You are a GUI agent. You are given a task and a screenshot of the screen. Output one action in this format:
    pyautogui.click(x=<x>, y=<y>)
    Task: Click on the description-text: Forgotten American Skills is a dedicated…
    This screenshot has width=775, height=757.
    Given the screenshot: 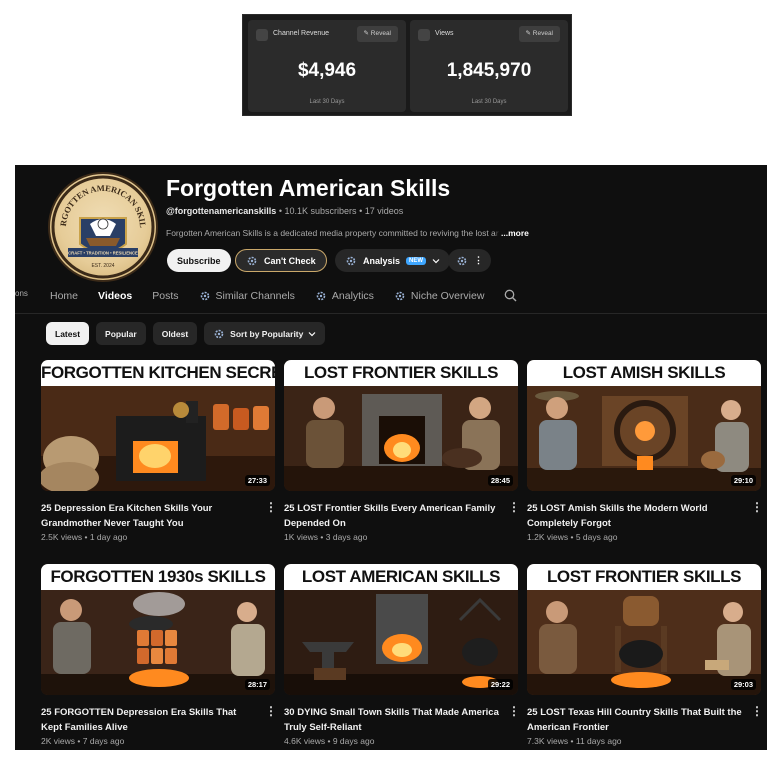 What is the action you would take?
    pyautogui.click(x=331, y=233)
    